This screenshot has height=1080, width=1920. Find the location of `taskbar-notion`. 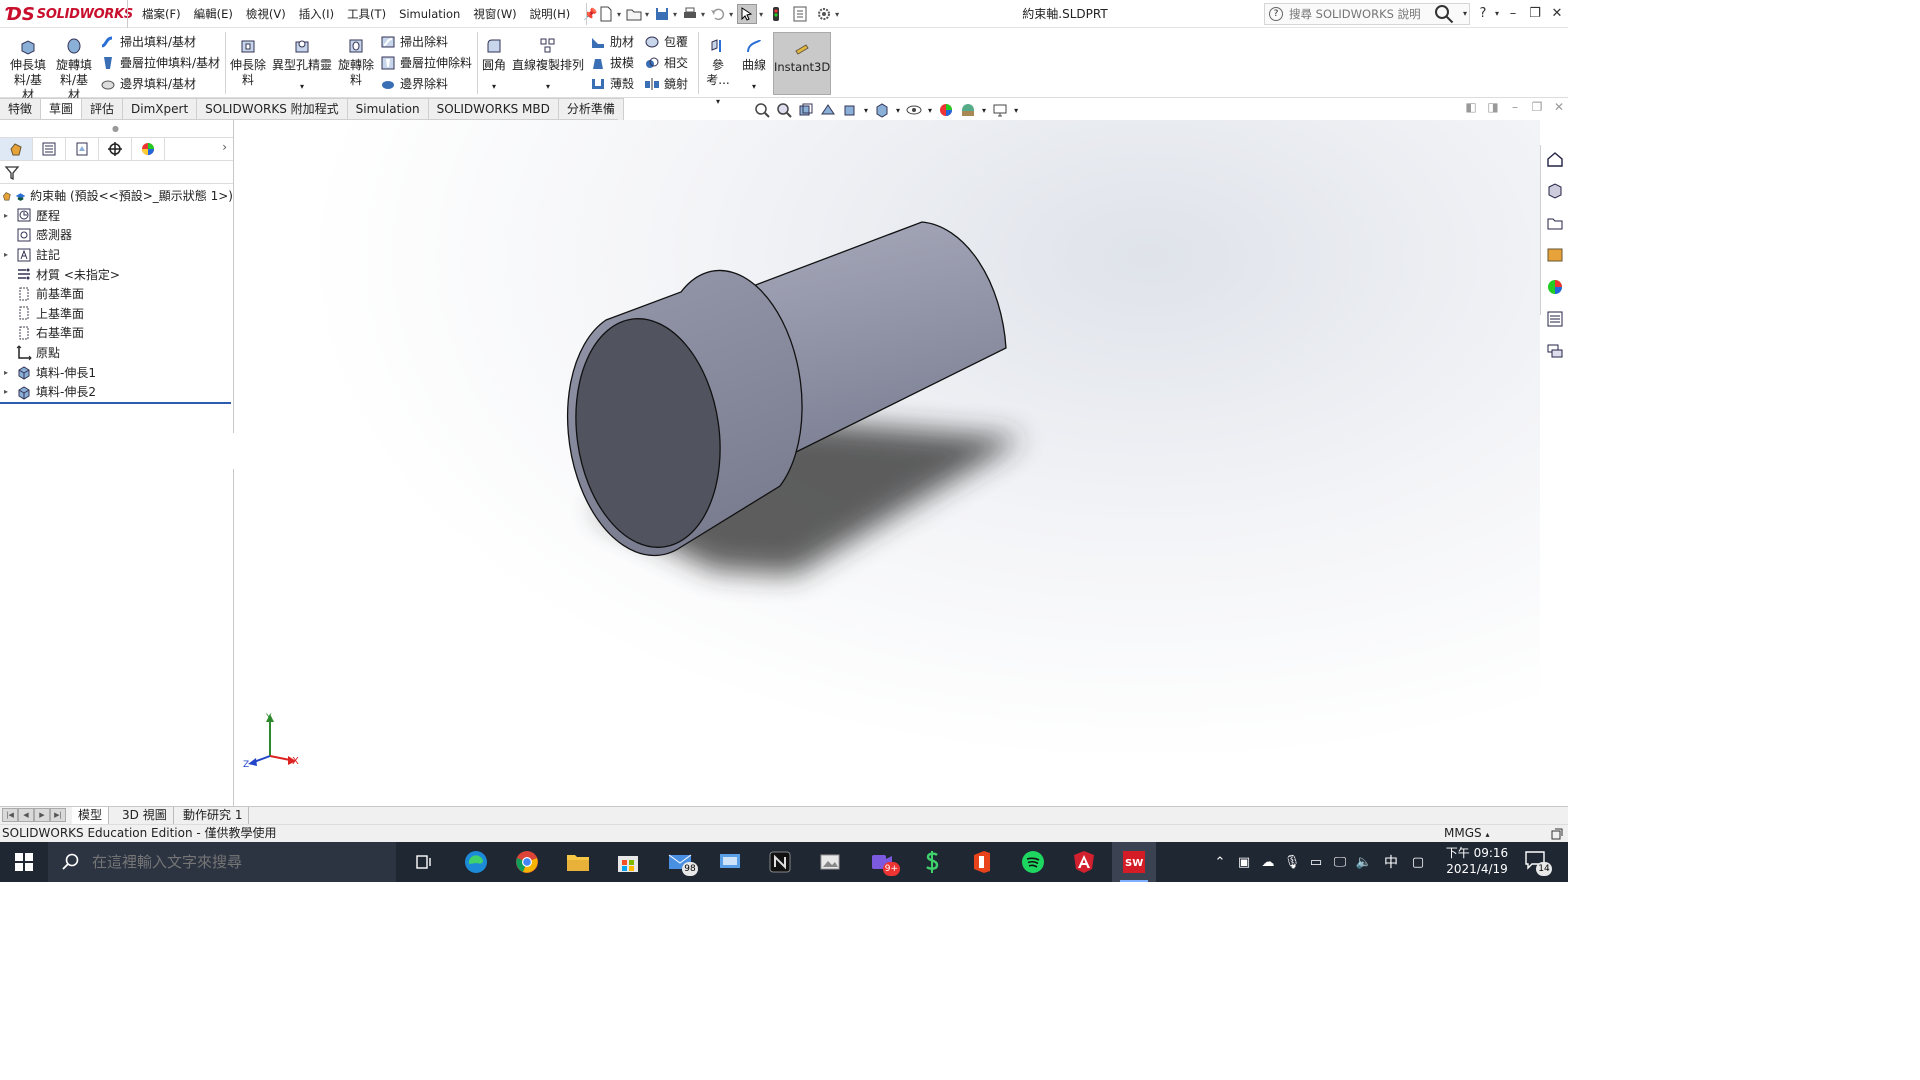

taskbar-notion is located at coordinates (780, 862).